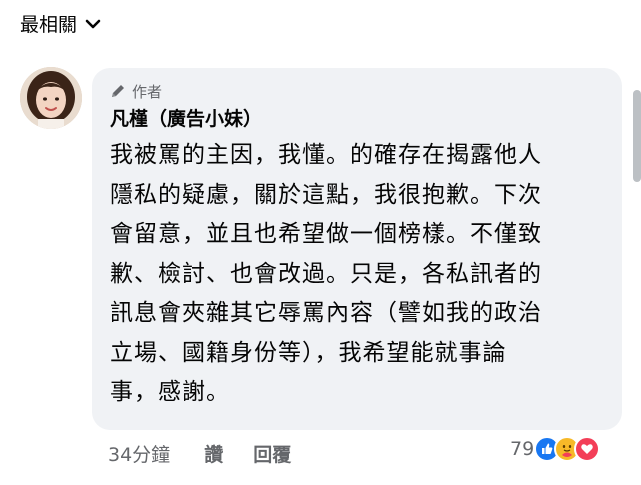 Image resolution: width=641 pixels, height=485 pixels. I want to click on avatar, so click(51, 98).